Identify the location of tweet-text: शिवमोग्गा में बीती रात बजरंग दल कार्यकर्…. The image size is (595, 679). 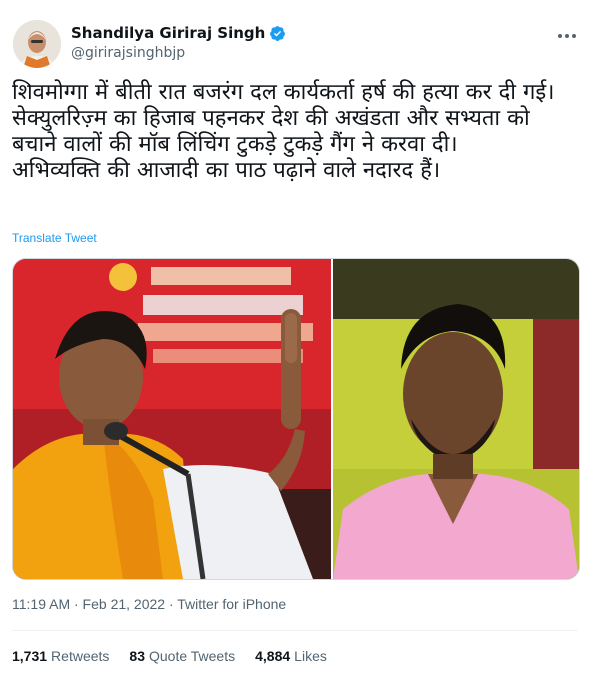
(292, 132).